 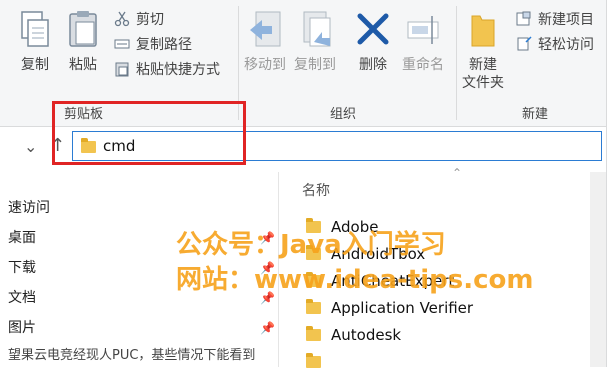 What do you see at coordinates (315, 30) in the screenshot?
I see `copy-to-icon` at bounding box center [315, 30].